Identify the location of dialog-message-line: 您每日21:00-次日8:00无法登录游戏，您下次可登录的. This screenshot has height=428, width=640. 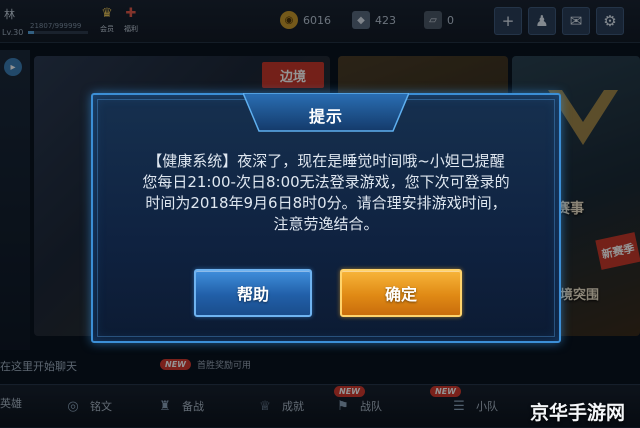
(326, 182).